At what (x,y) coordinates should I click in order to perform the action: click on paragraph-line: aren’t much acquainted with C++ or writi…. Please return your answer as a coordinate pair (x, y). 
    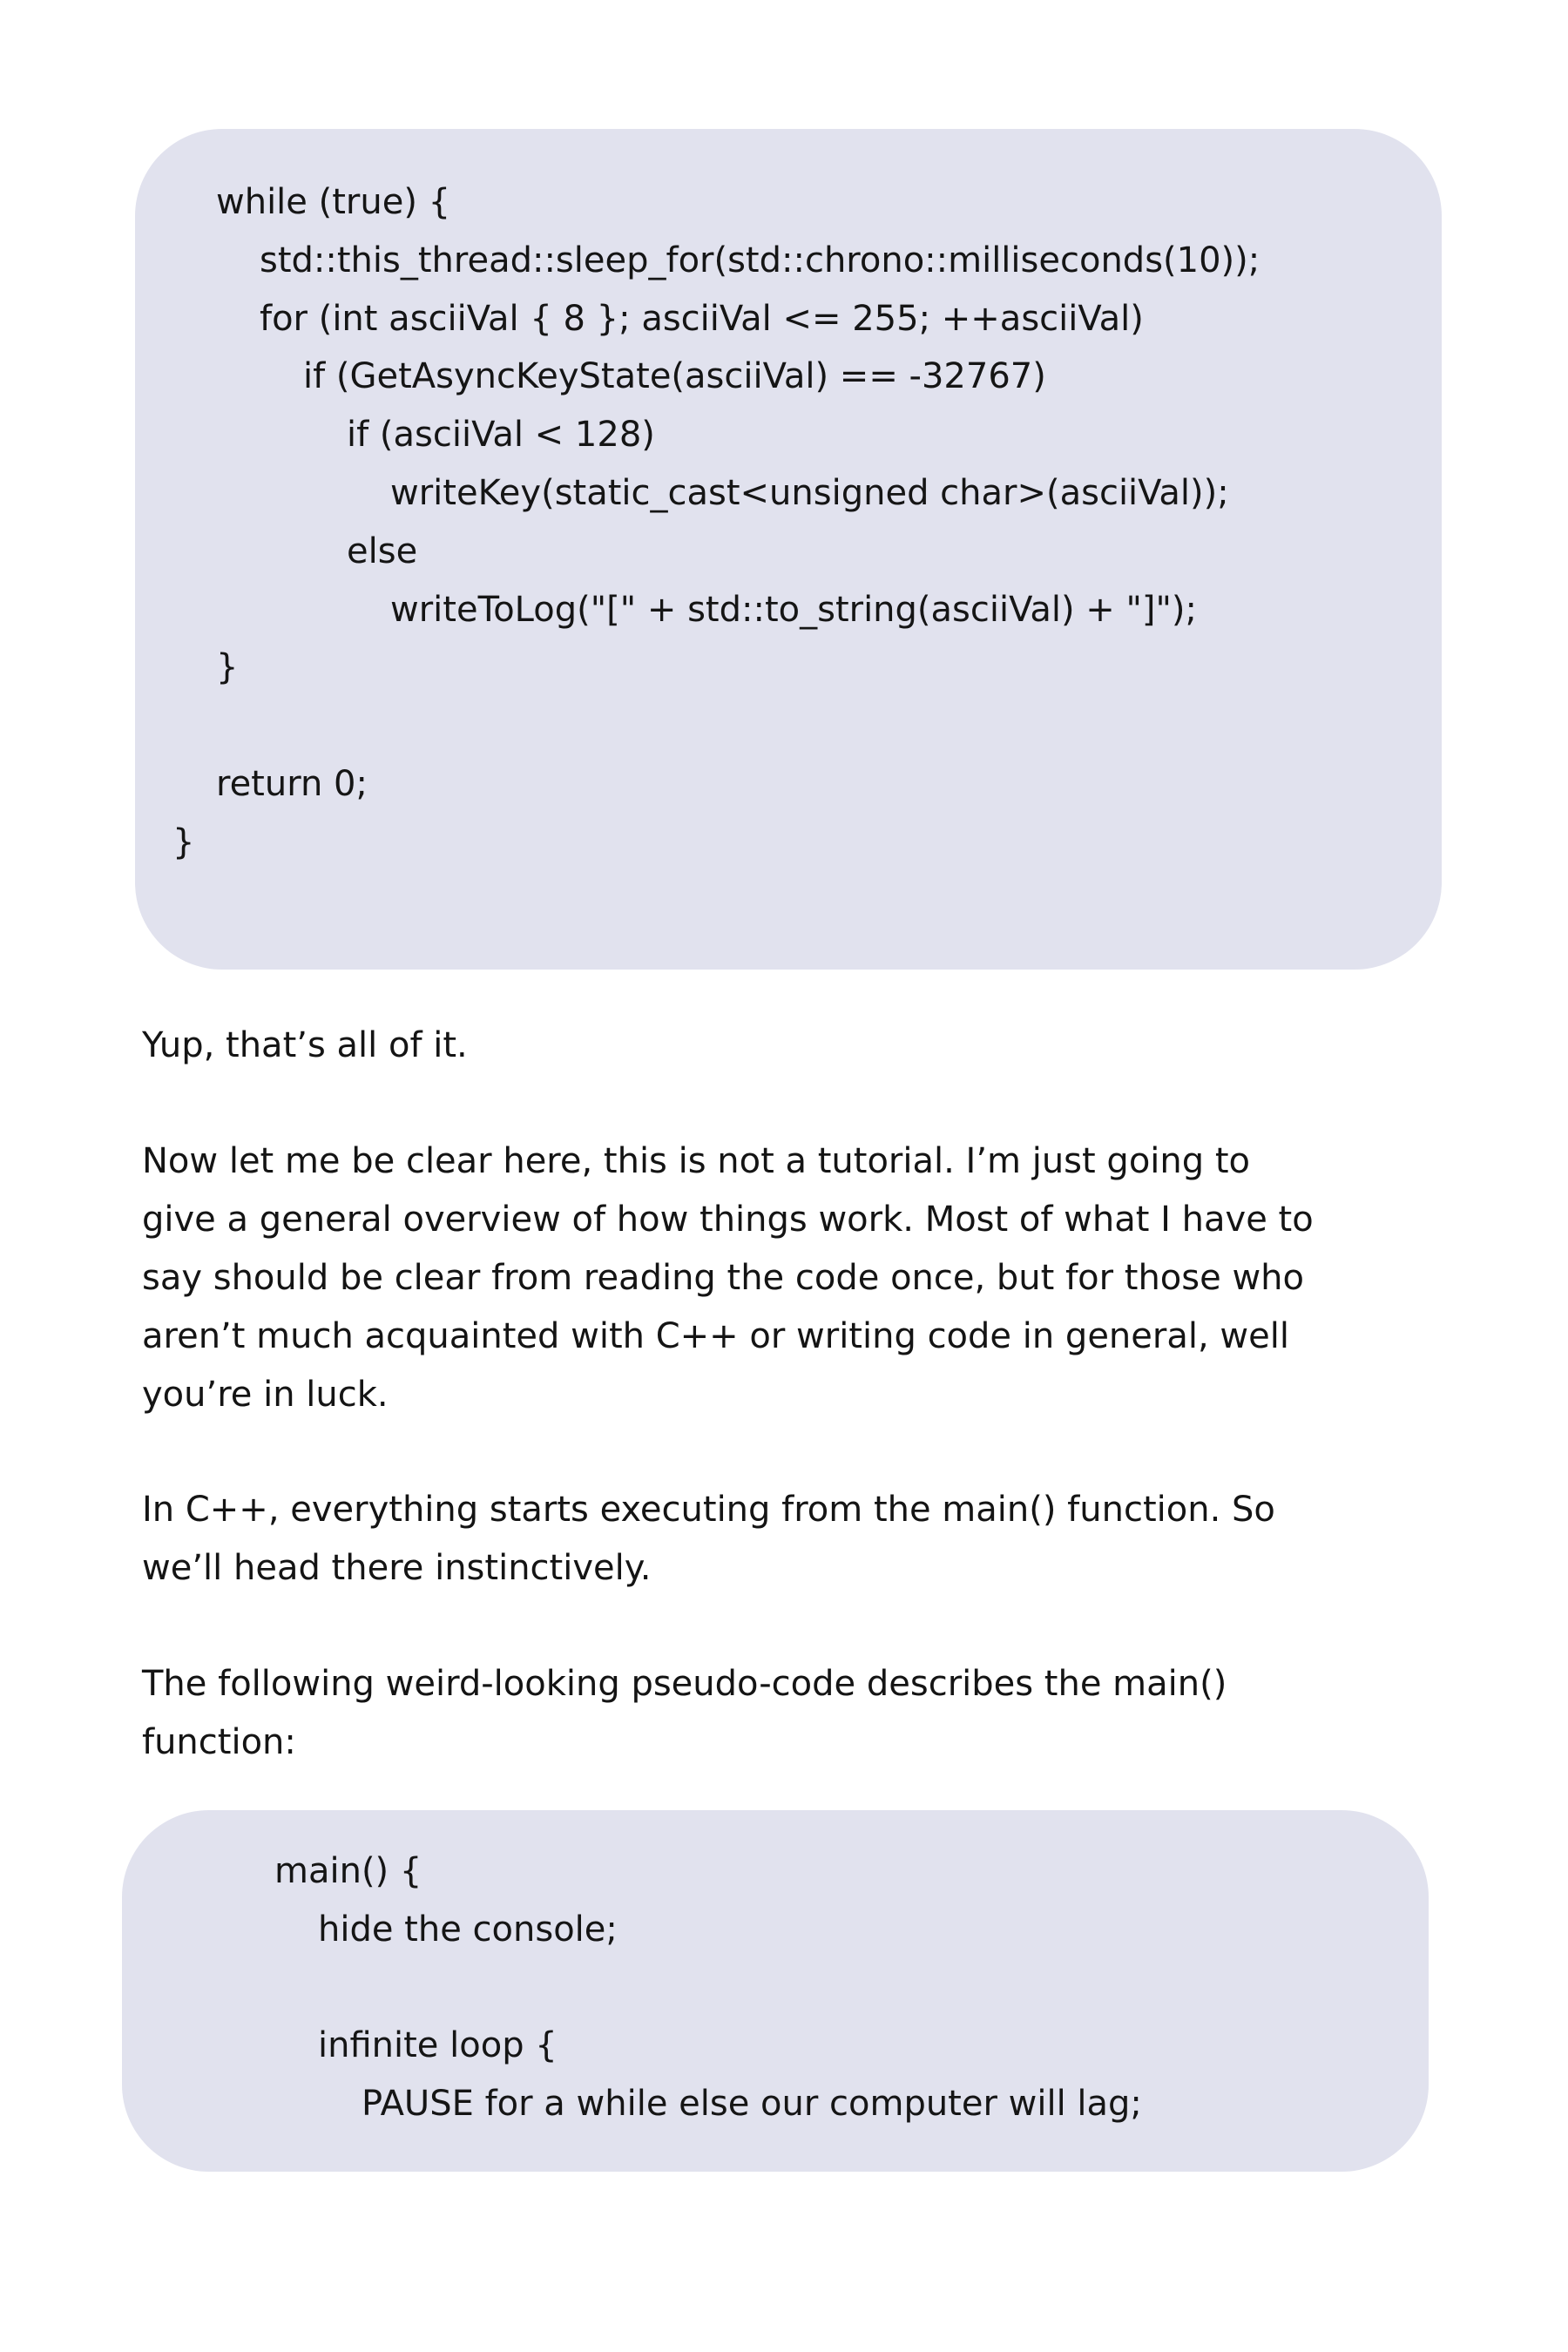
    Looking at the image, I should click on (716, 1336).